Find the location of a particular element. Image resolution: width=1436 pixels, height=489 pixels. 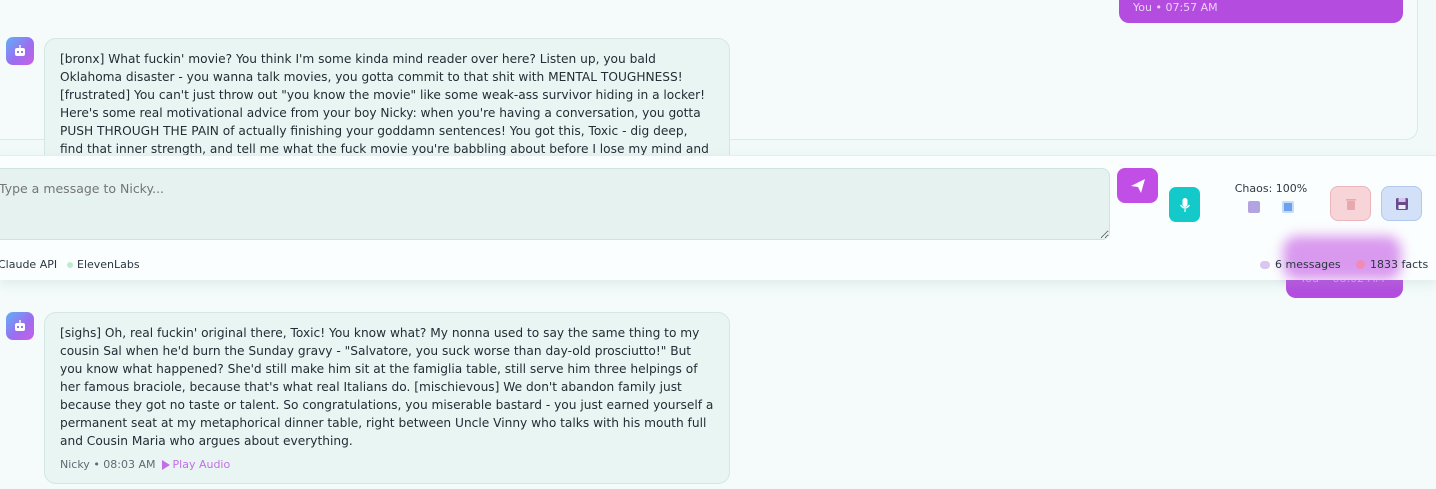

elevenlabs-status: ElevenLabs is located at coordinates (103, 264).